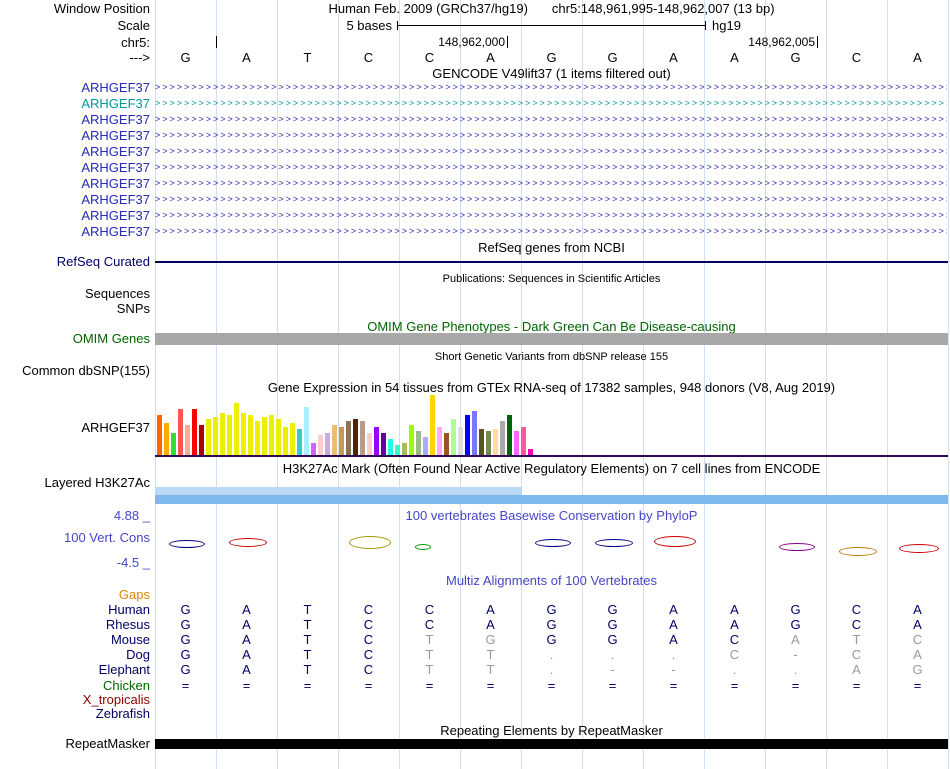  I want to click on multiz-base: T, so click(490, 669).